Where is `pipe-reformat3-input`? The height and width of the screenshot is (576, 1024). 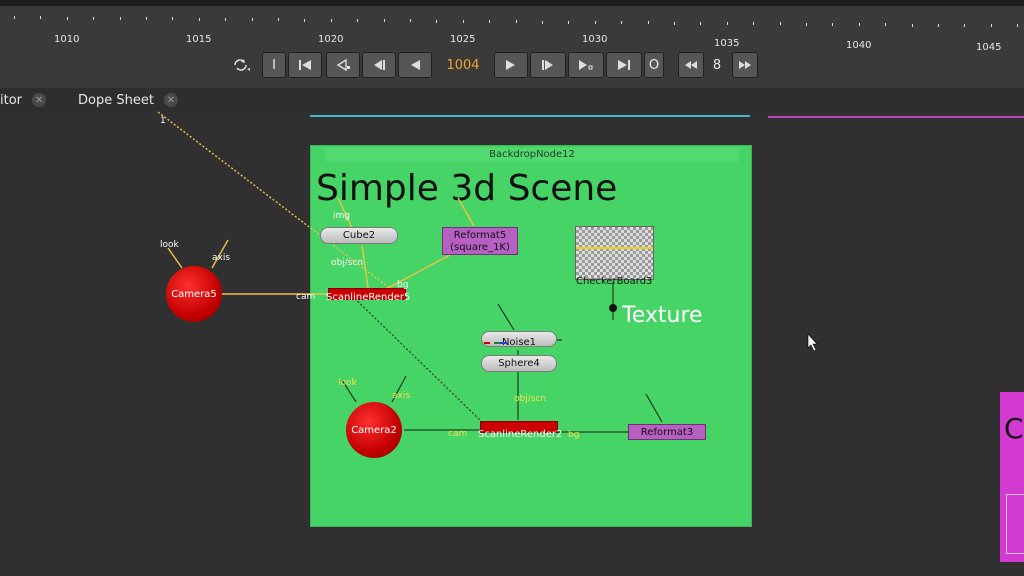 pipe-reformat3-input is located at coordinates (654, 408).